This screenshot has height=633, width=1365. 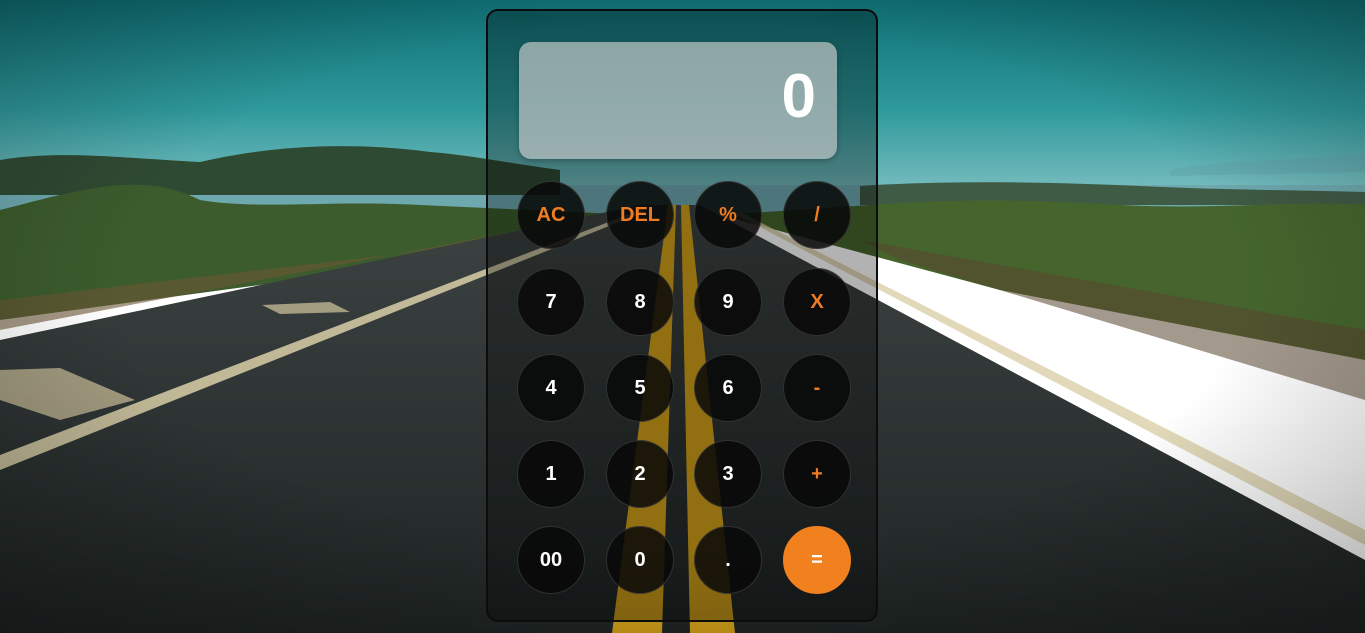 What do you see at coordinates (640, 388) in the screenshot?
I see `digit-5-button: 5` at bounding box center [640, 388].